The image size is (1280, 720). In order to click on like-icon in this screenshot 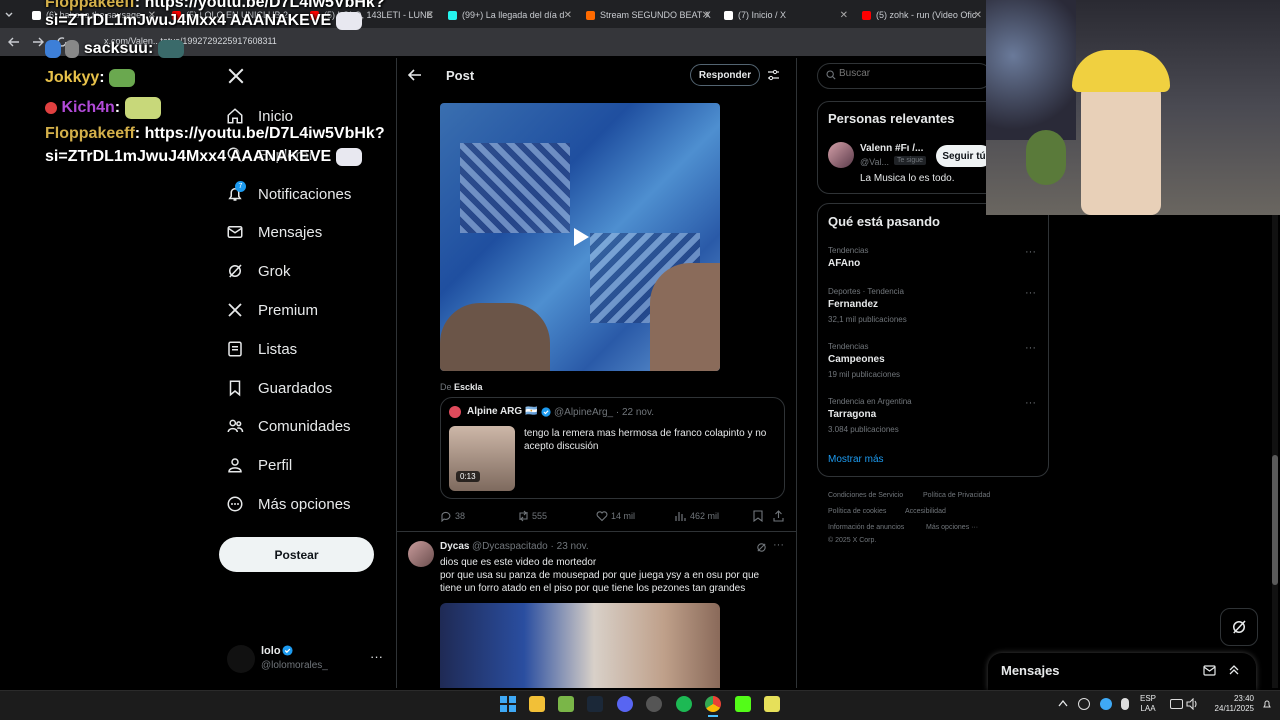, I will do `click(602, 516)`.